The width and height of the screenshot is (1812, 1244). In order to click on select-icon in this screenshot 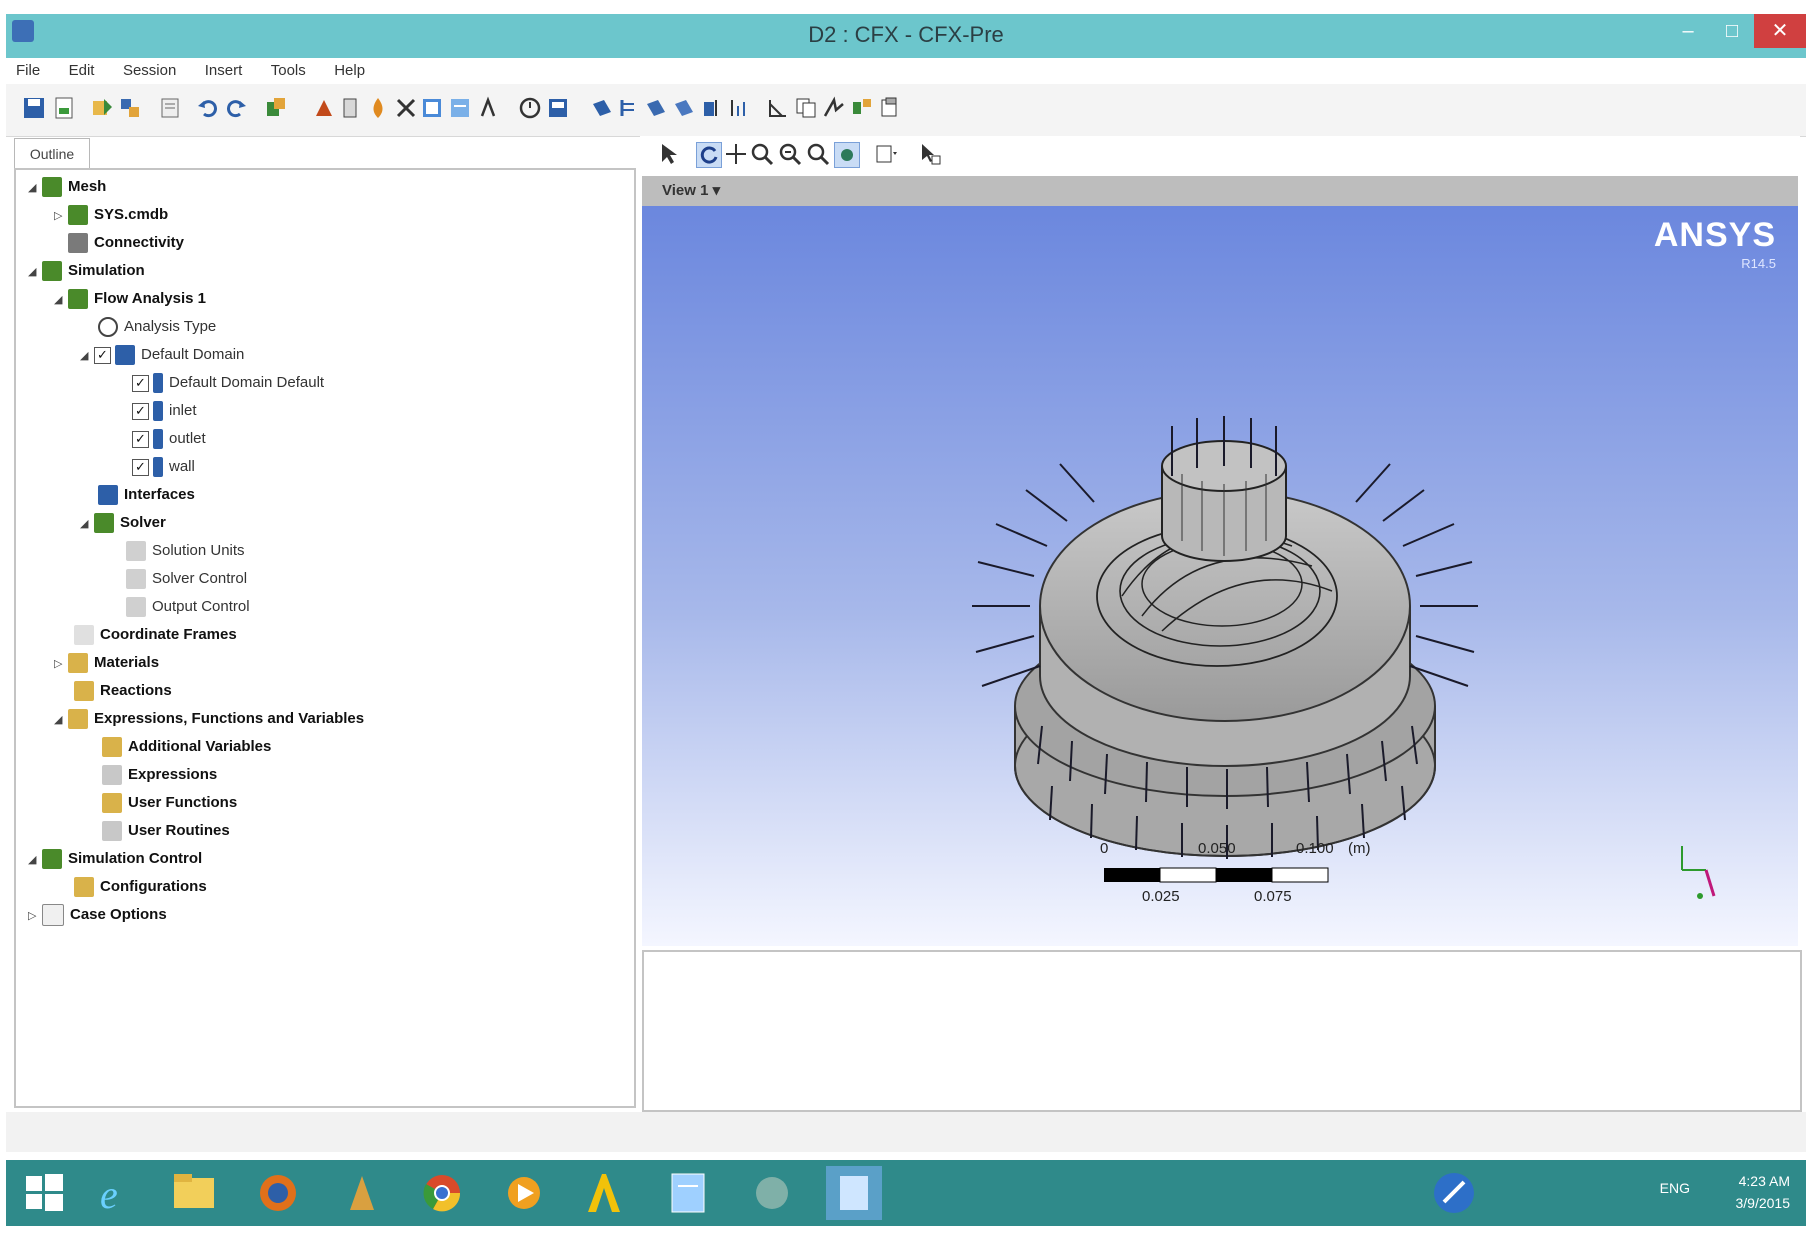, I will do `click(670, 154)`.